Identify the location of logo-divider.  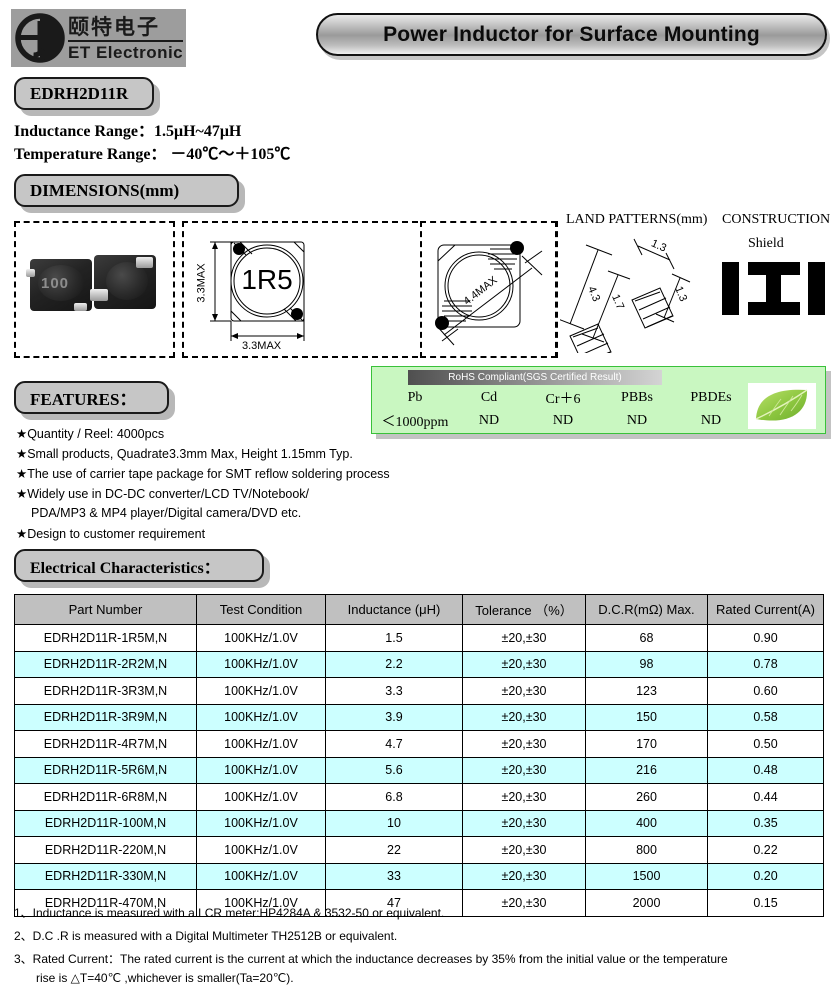
(126, 40).